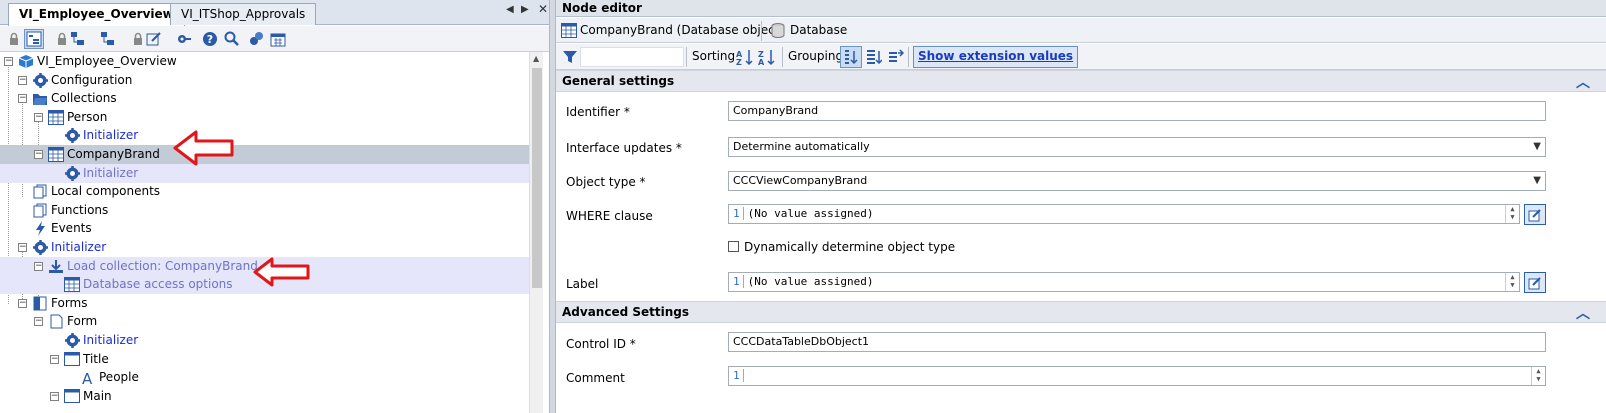 The width and height of the screenshot is (1606, 413). Describe the element at coordinates (113, 154) in the screenshot. I see `tree-node-label: CompanyBrand` at that location.